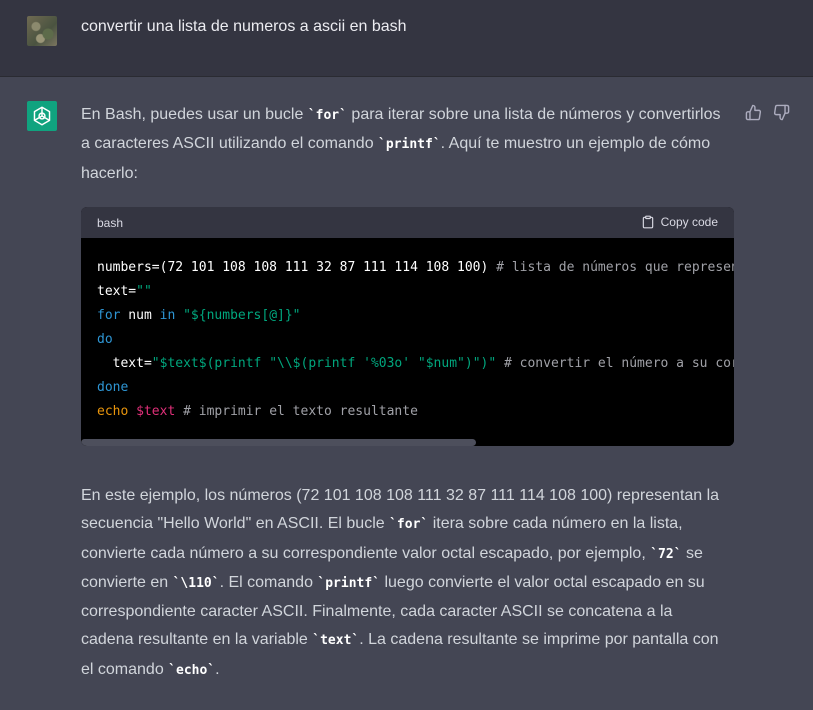 This screenshot has width=813, height=710. What do you see at coordinates (113, 387) in the screenshot?
I see `code-token: done` at bounding box center [113, 387].